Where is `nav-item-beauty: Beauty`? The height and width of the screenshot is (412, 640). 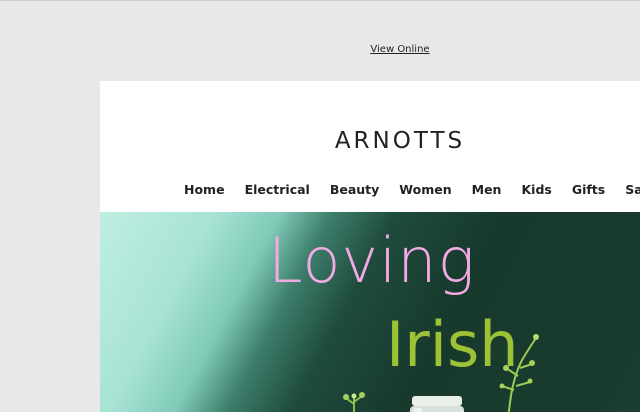 nav-item-beauty: Beauty is located at coordinates (354, 190).